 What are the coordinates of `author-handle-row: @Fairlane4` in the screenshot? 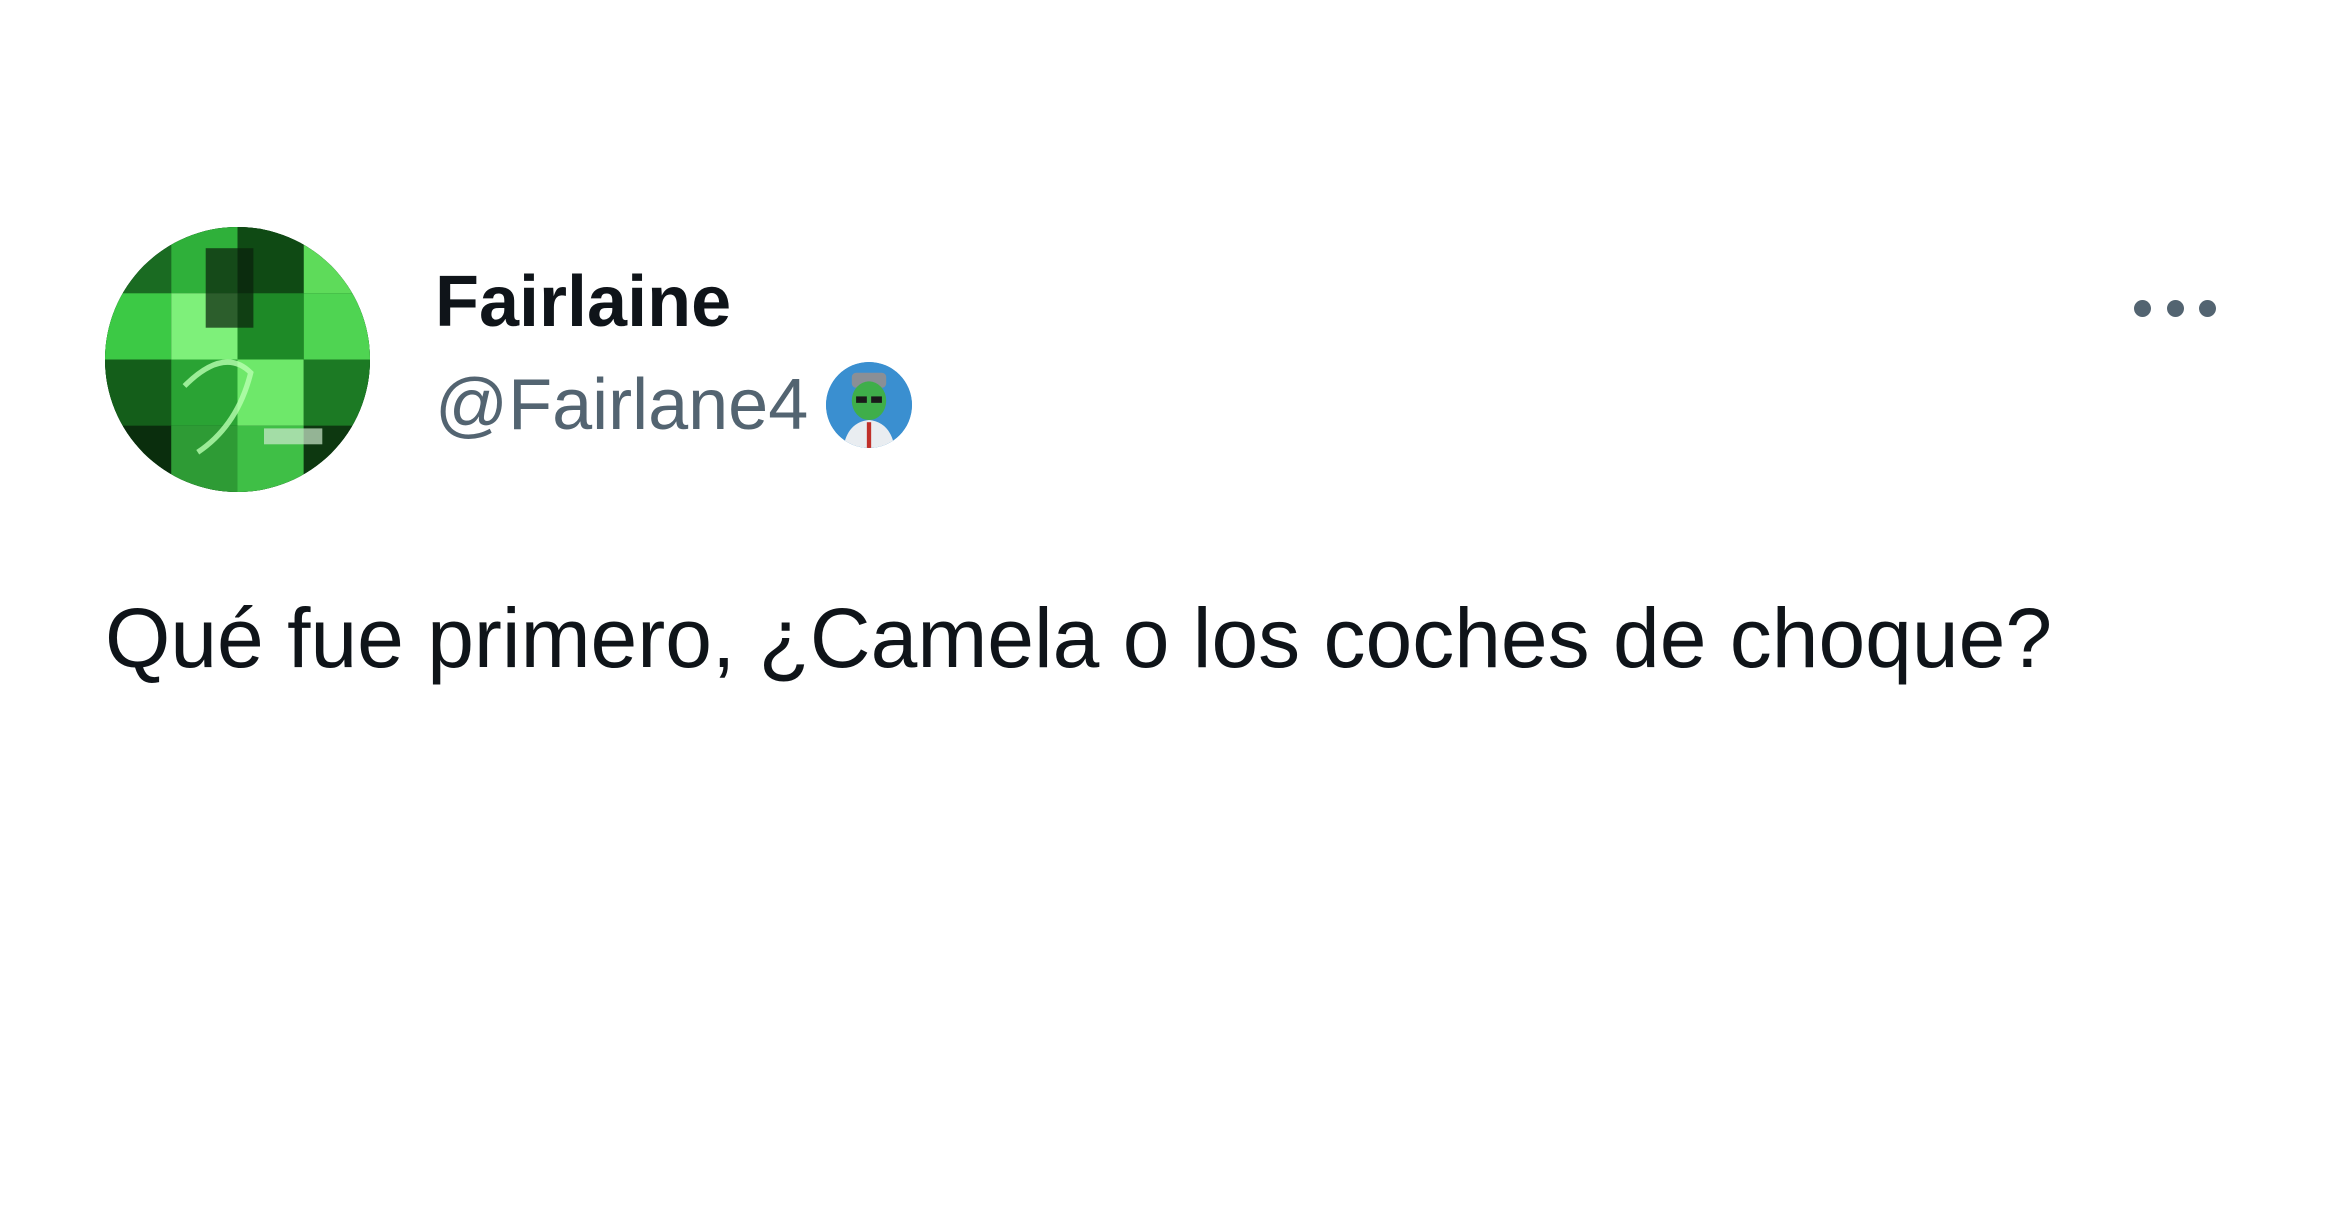 It's located at (674, 405).